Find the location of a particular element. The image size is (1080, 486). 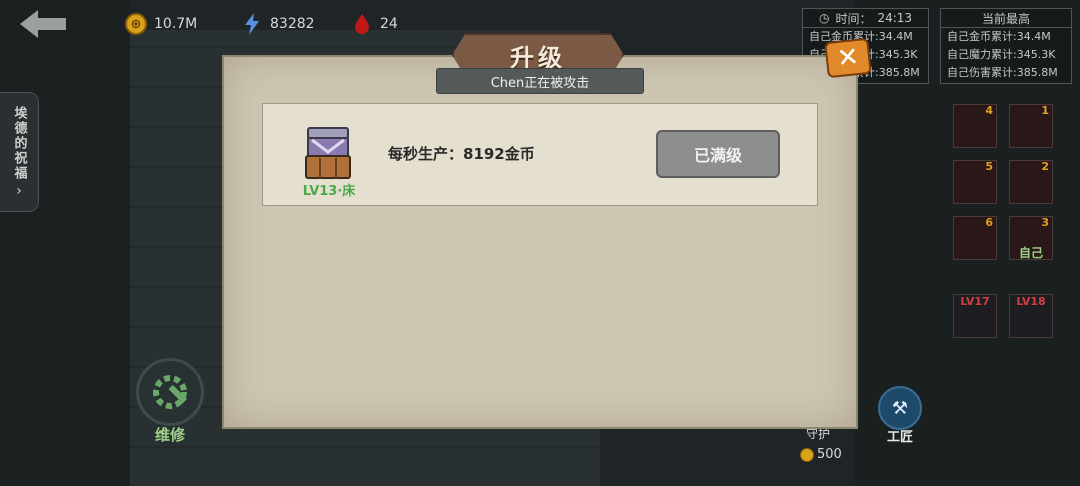

back-arrow-icon is located at coordinates (43, 24).